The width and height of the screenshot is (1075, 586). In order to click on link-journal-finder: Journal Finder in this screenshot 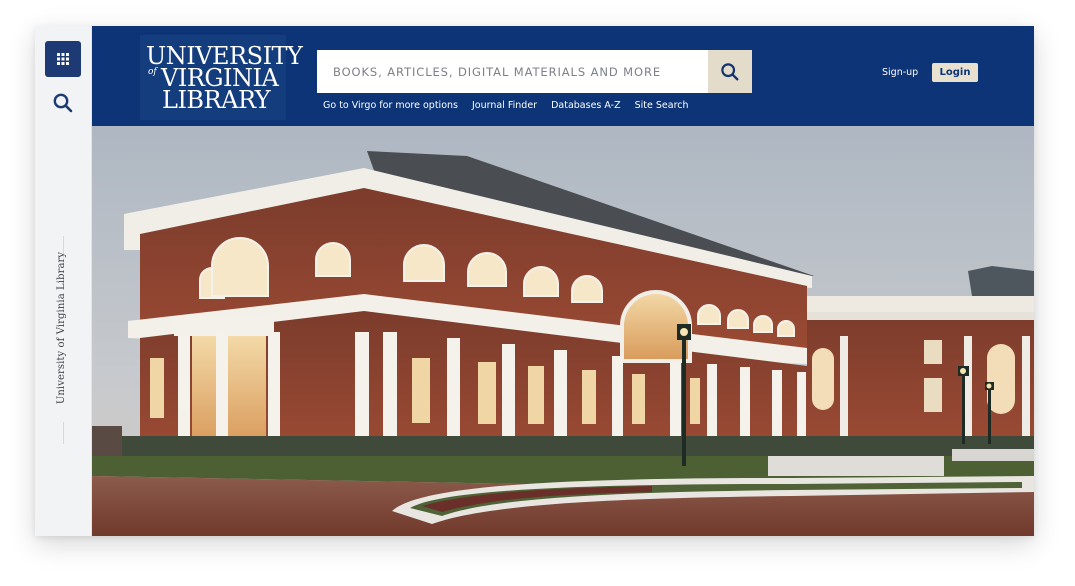, I will do `click(504, 105)`.